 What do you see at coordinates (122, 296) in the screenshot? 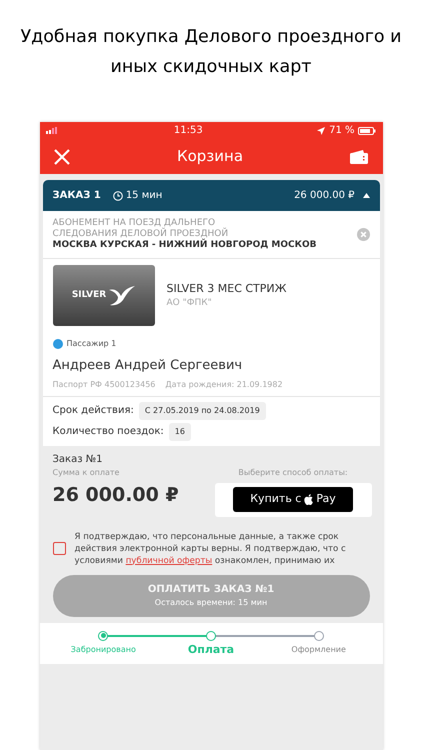
I see `bird-icon` at bounding box center [122, 296].